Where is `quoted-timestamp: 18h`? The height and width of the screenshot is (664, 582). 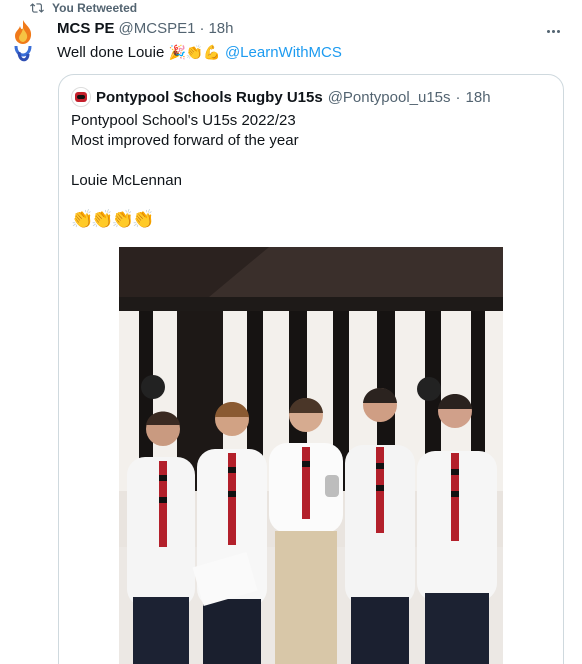
quoted-timestamp: 18h is located at coordinates (478, 97).